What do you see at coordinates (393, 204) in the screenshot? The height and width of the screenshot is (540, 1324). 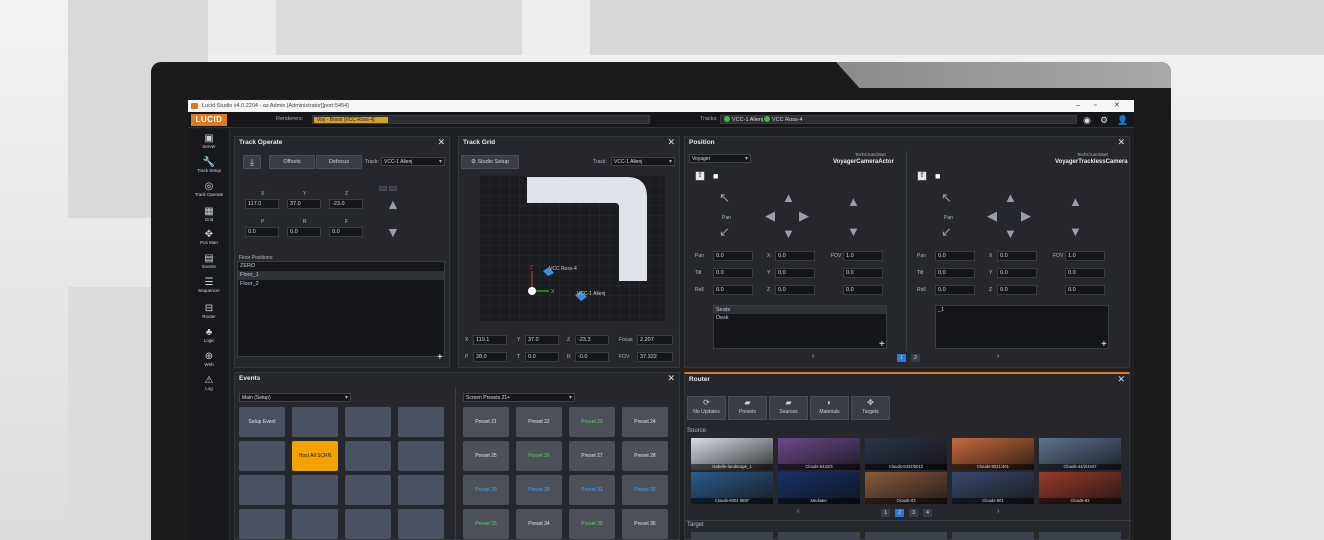 I see `up-arrow-icon: ▲` at bounding box center [393, 204].